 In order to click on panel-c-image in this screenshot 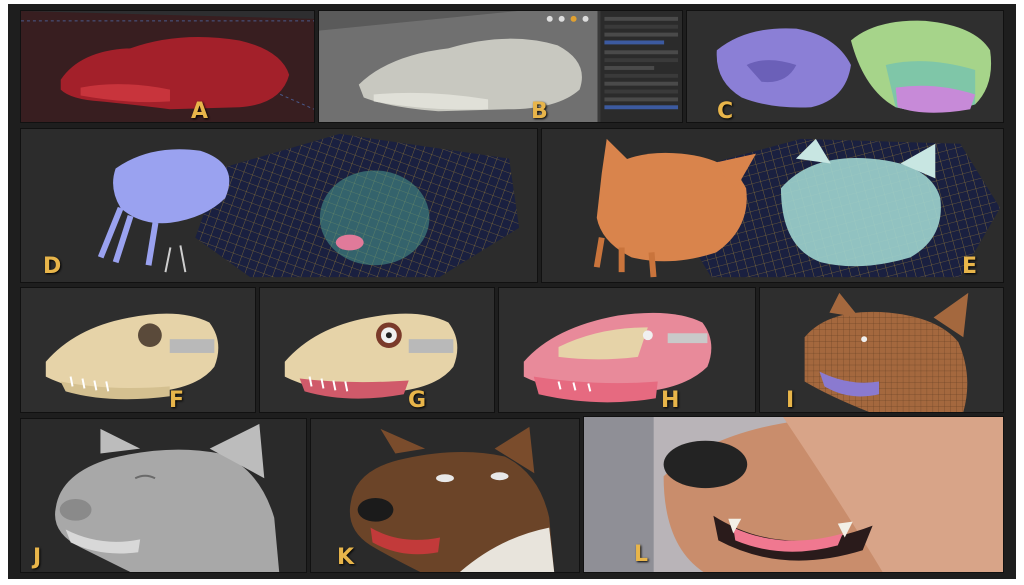, I will do `click(854, 66)`.